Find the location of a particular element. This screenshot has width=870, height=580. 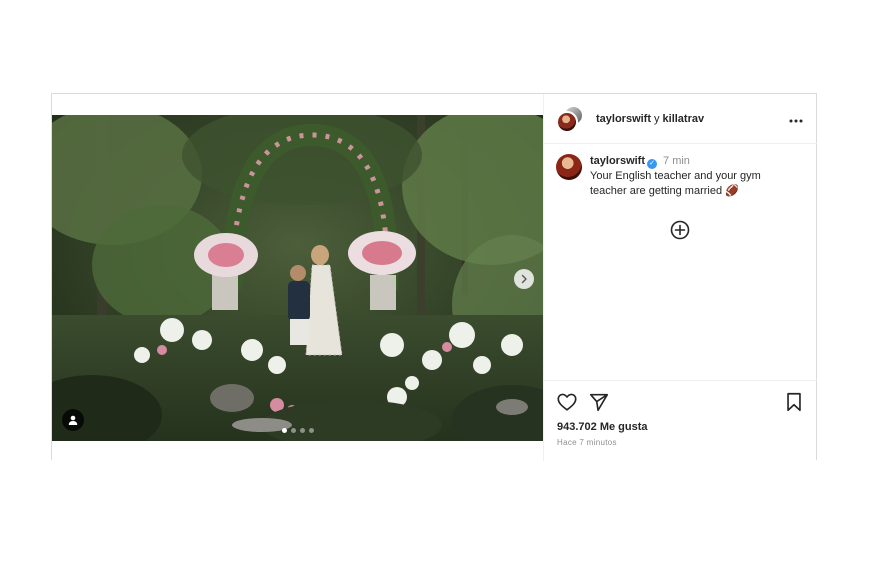

avatar-taylorswift is located at coordinates (567, 121).